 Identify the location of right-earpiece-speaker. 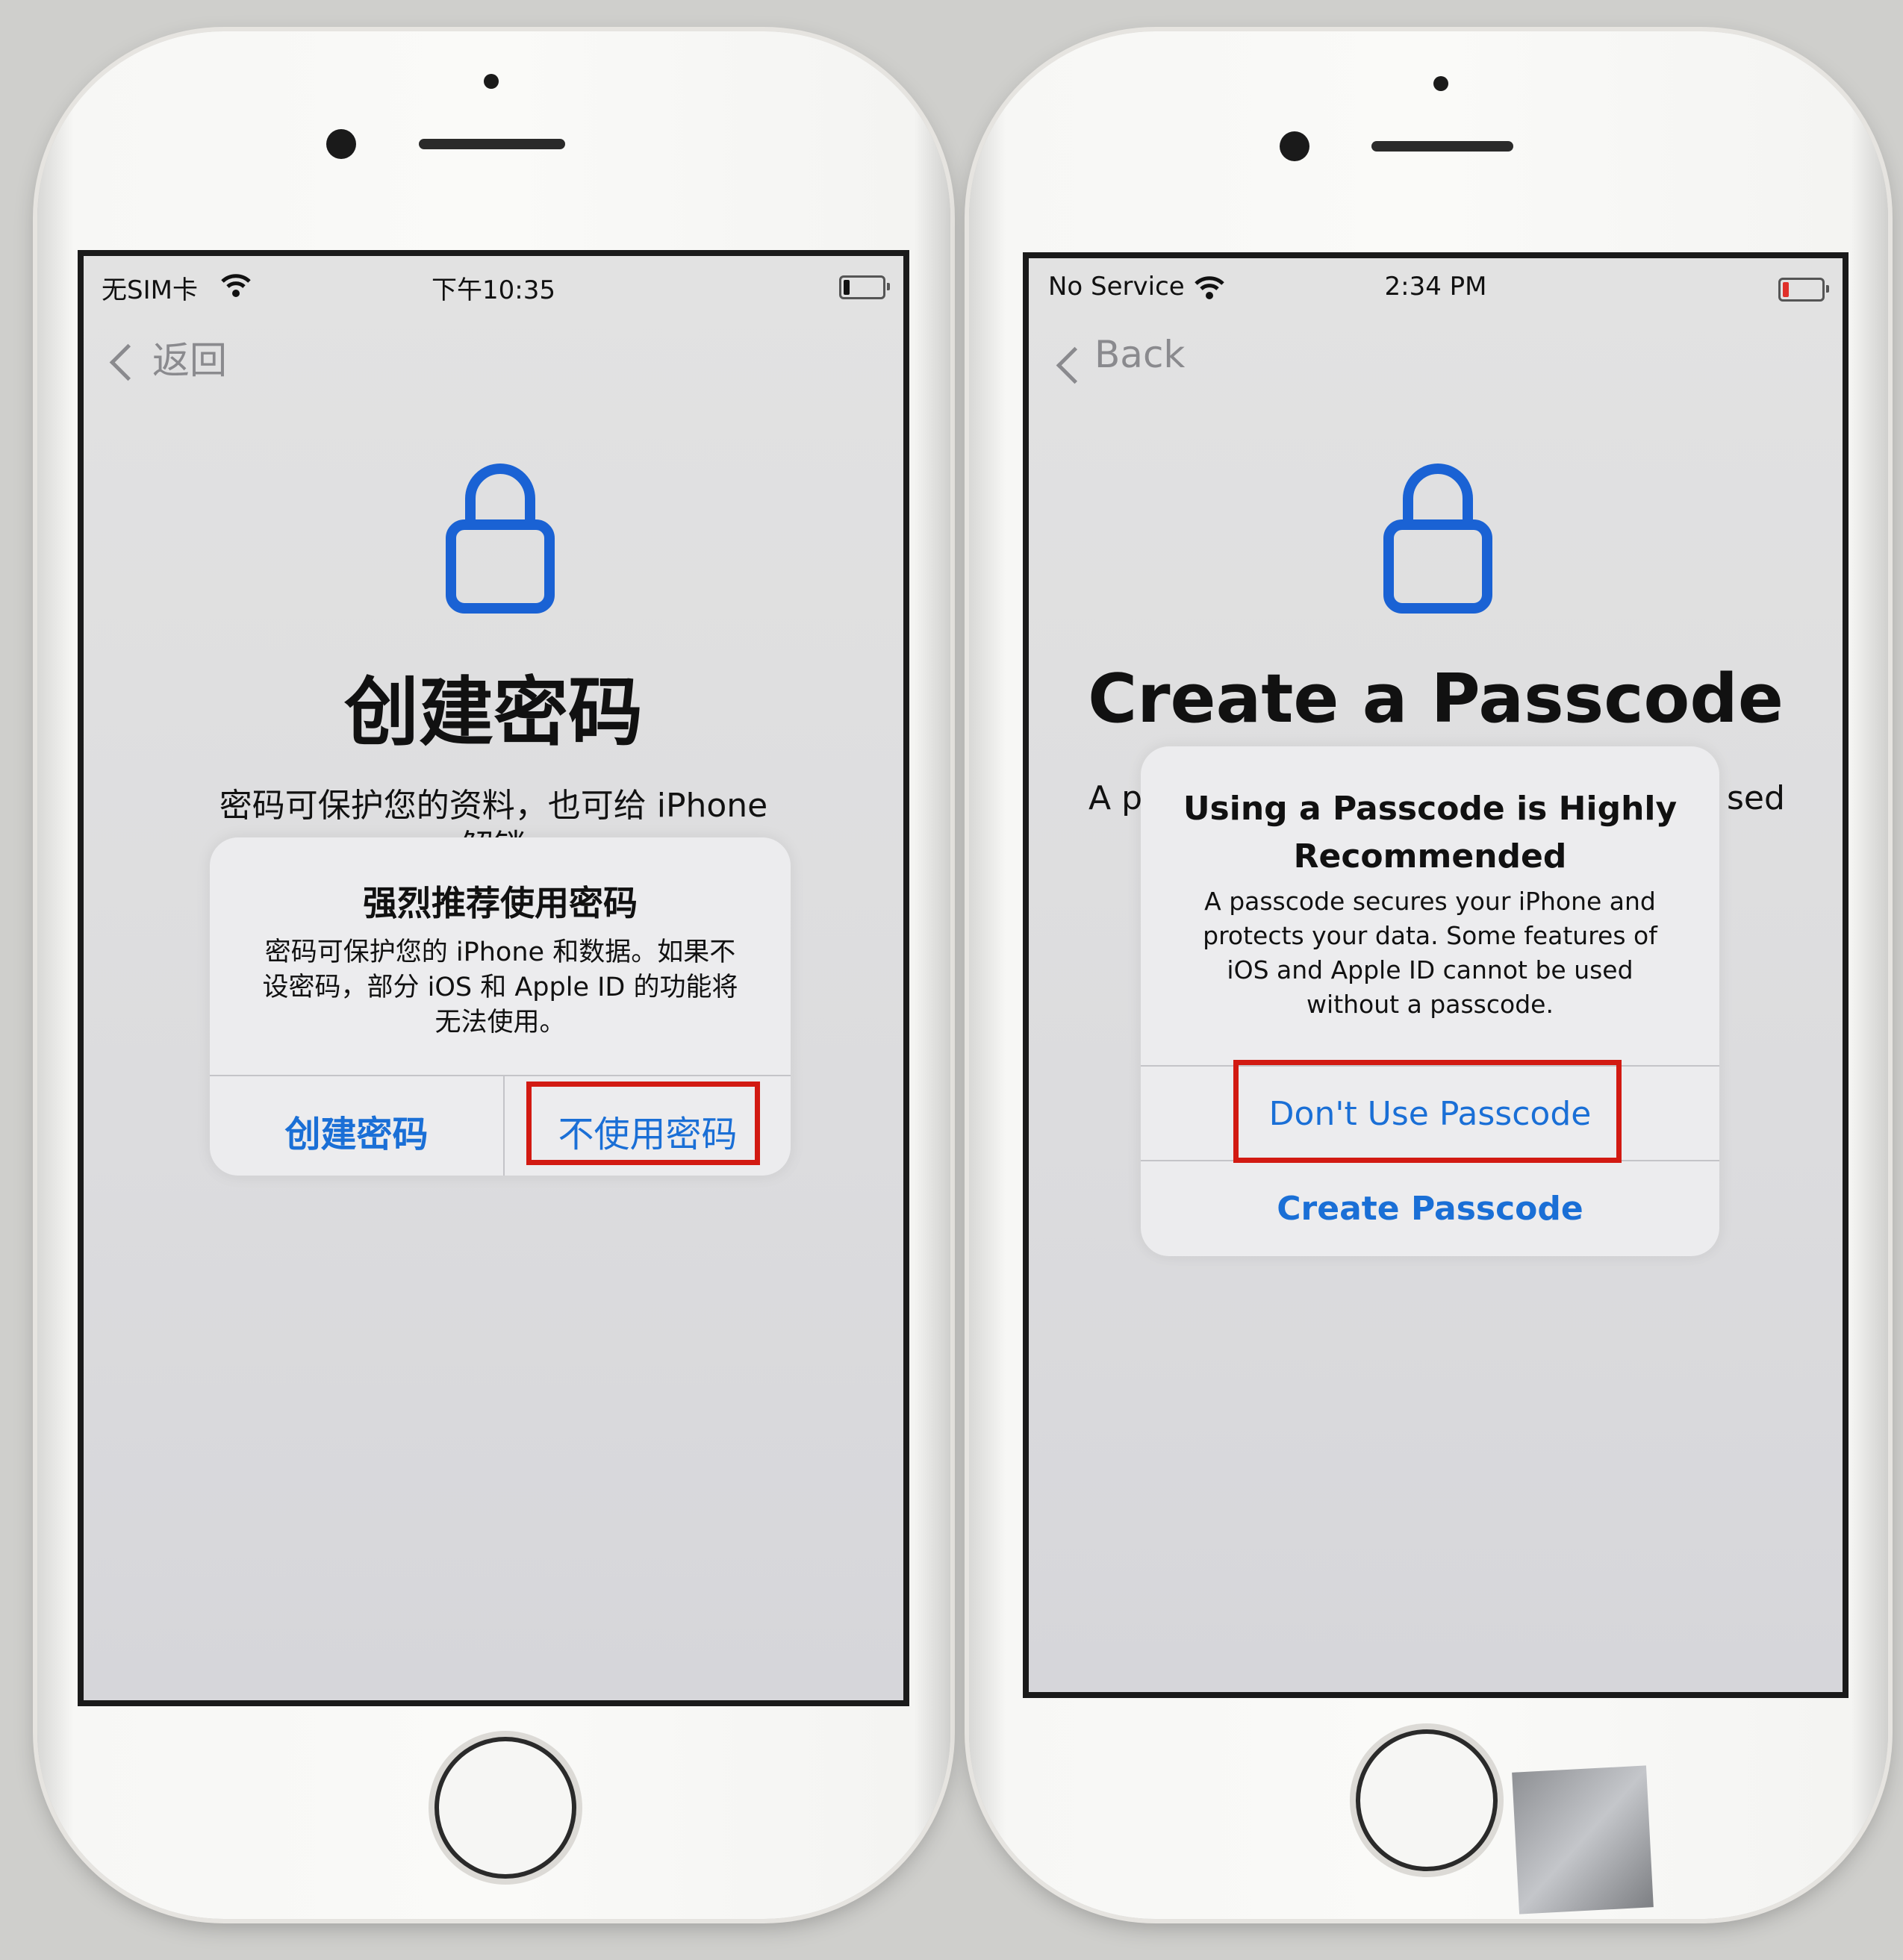
(1442, 146).